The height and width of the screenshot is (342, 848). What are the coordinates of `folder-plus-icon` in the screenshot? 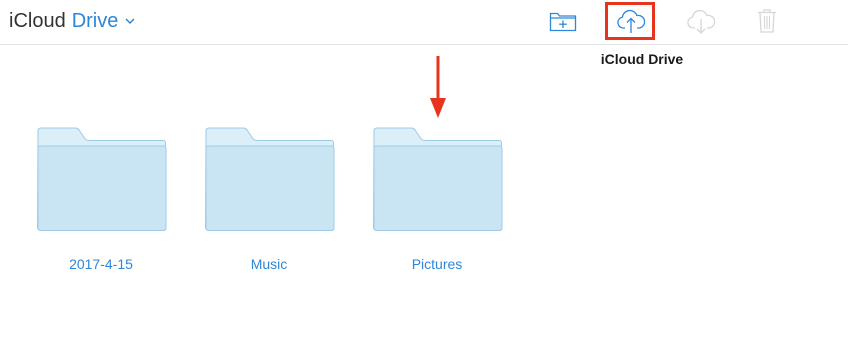 It's located at (563, 22).